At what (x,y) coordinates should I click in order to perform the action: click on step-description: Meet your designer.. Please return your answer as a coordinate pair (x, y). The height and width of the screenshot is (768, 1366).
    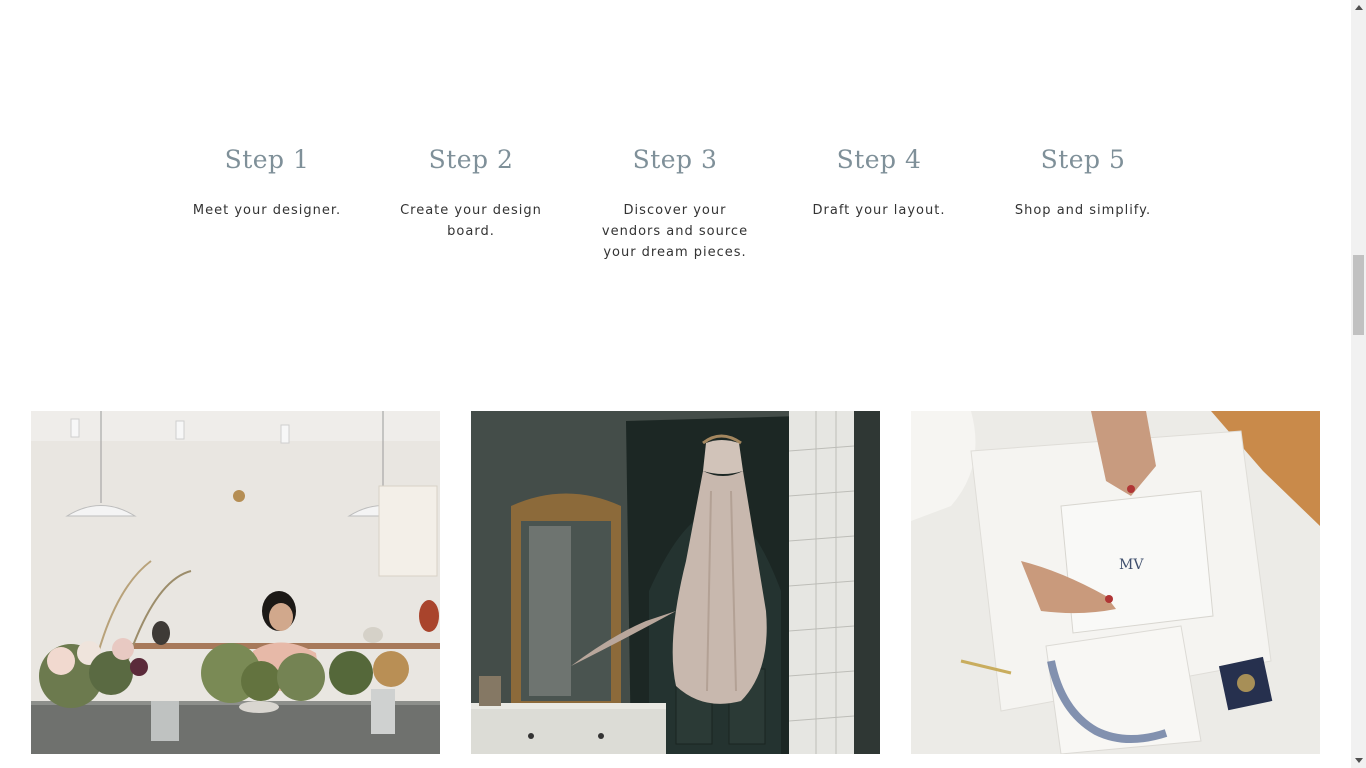
    Looking at the image, I should click on (267, 210).